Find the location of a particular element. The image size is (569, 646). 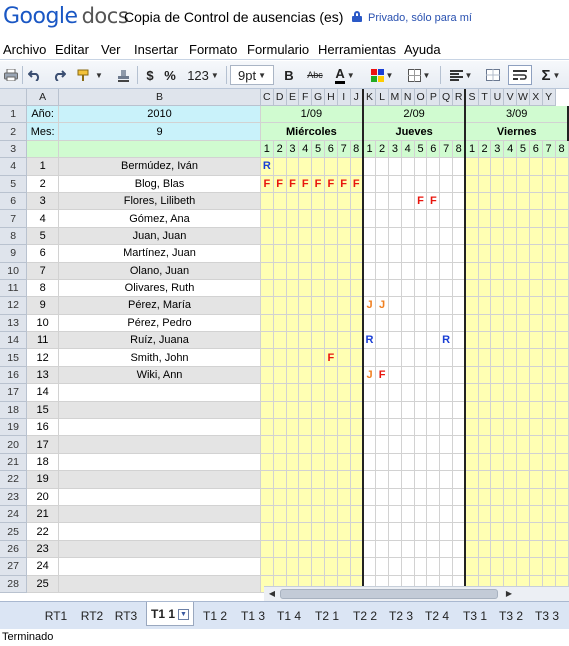

employee-name-cell: Pérez, María is located at coordinates (159, 305).